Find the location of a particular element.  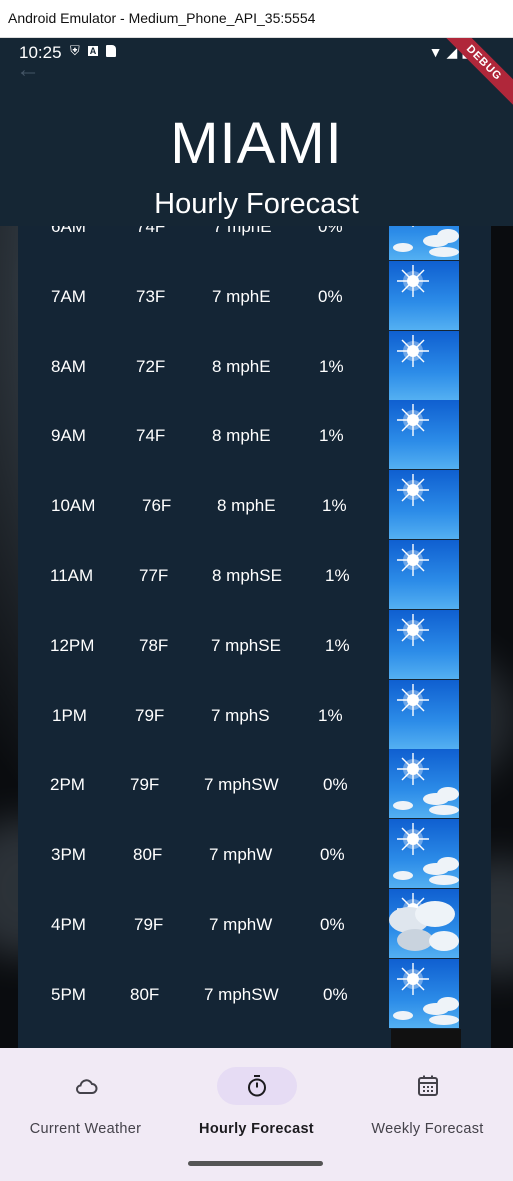

gesture-home-bar is located at coordinates (255, 1163).